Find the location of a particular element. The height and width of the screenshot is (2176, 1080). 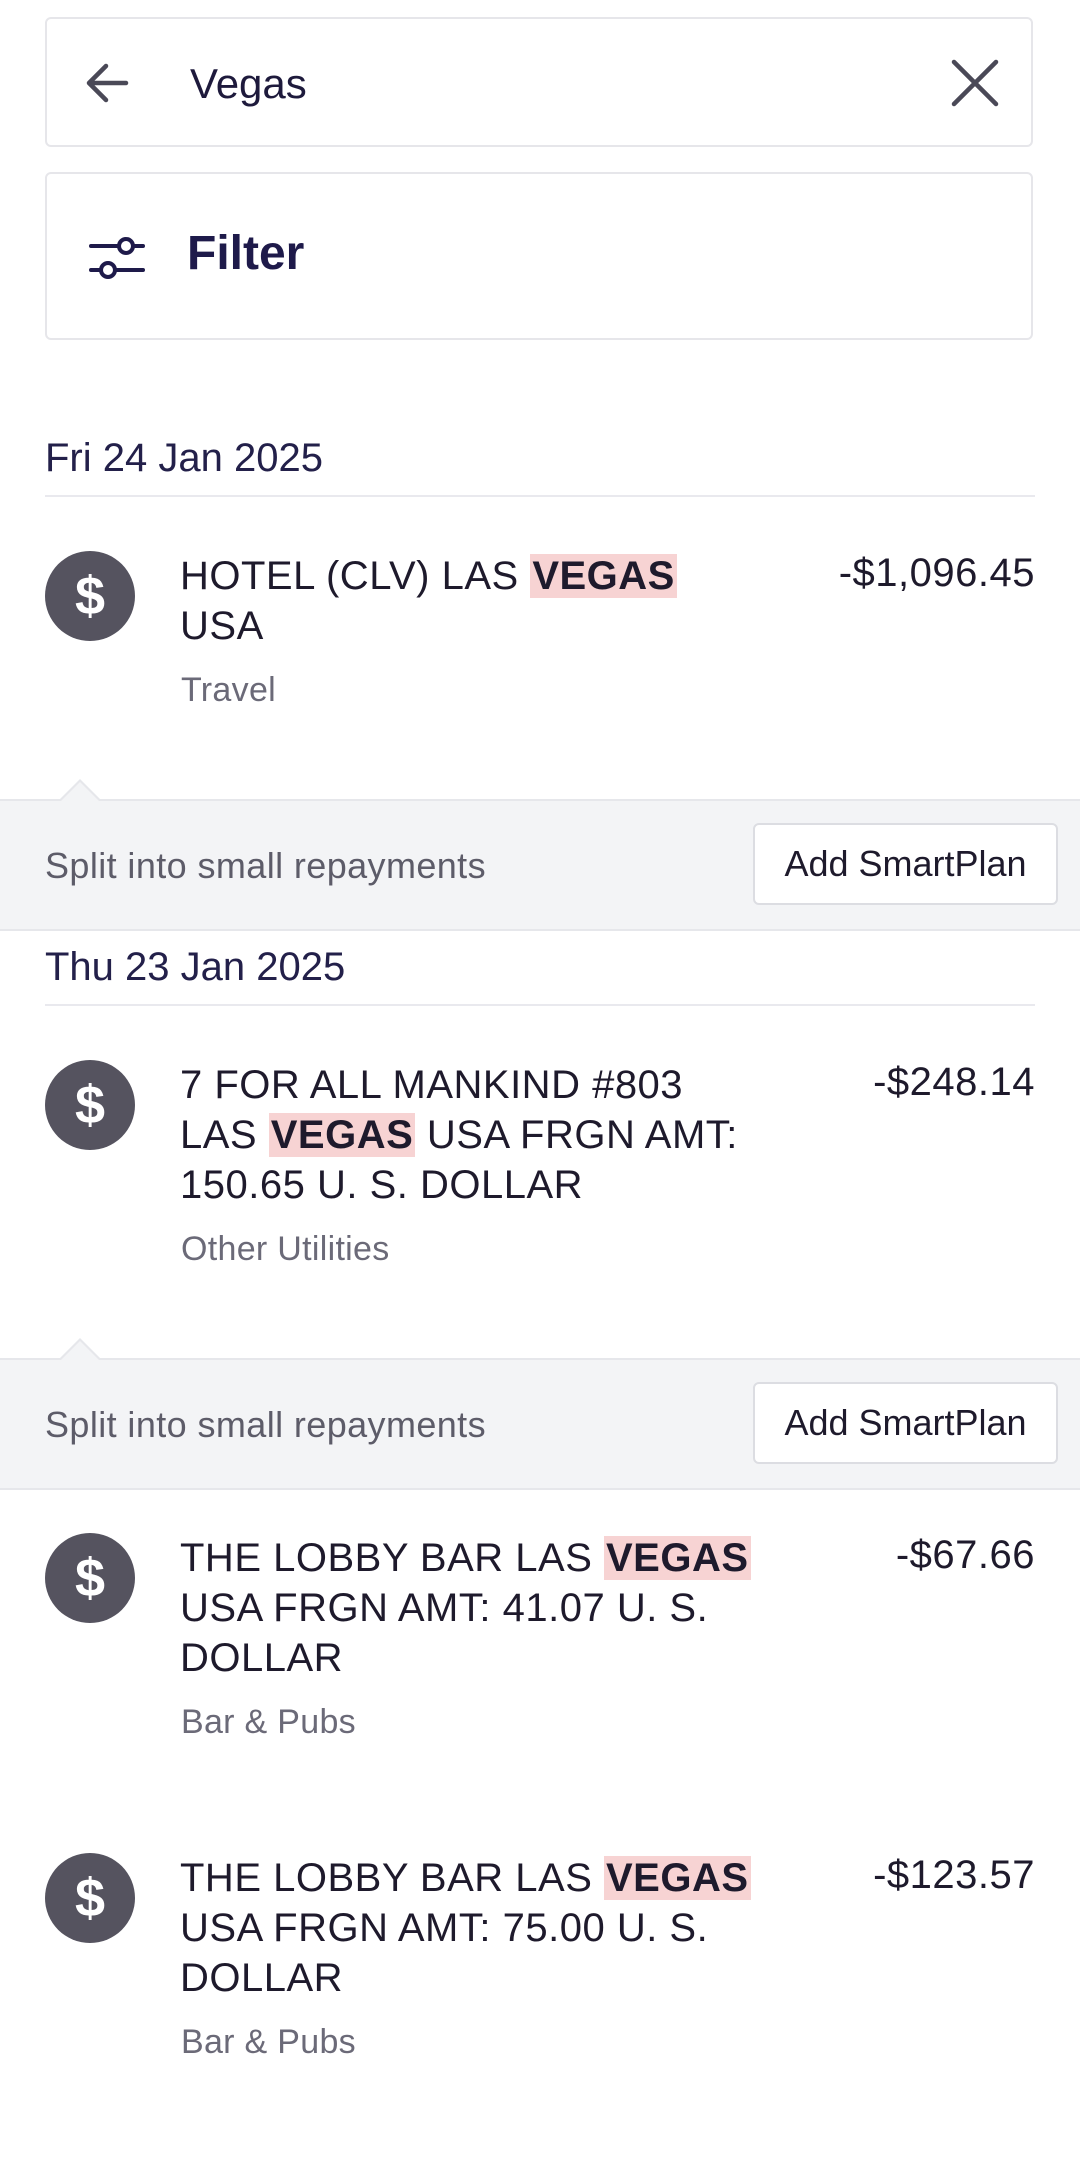

transaction-amount: -$67.66 is located at coordinates (965, 1555).